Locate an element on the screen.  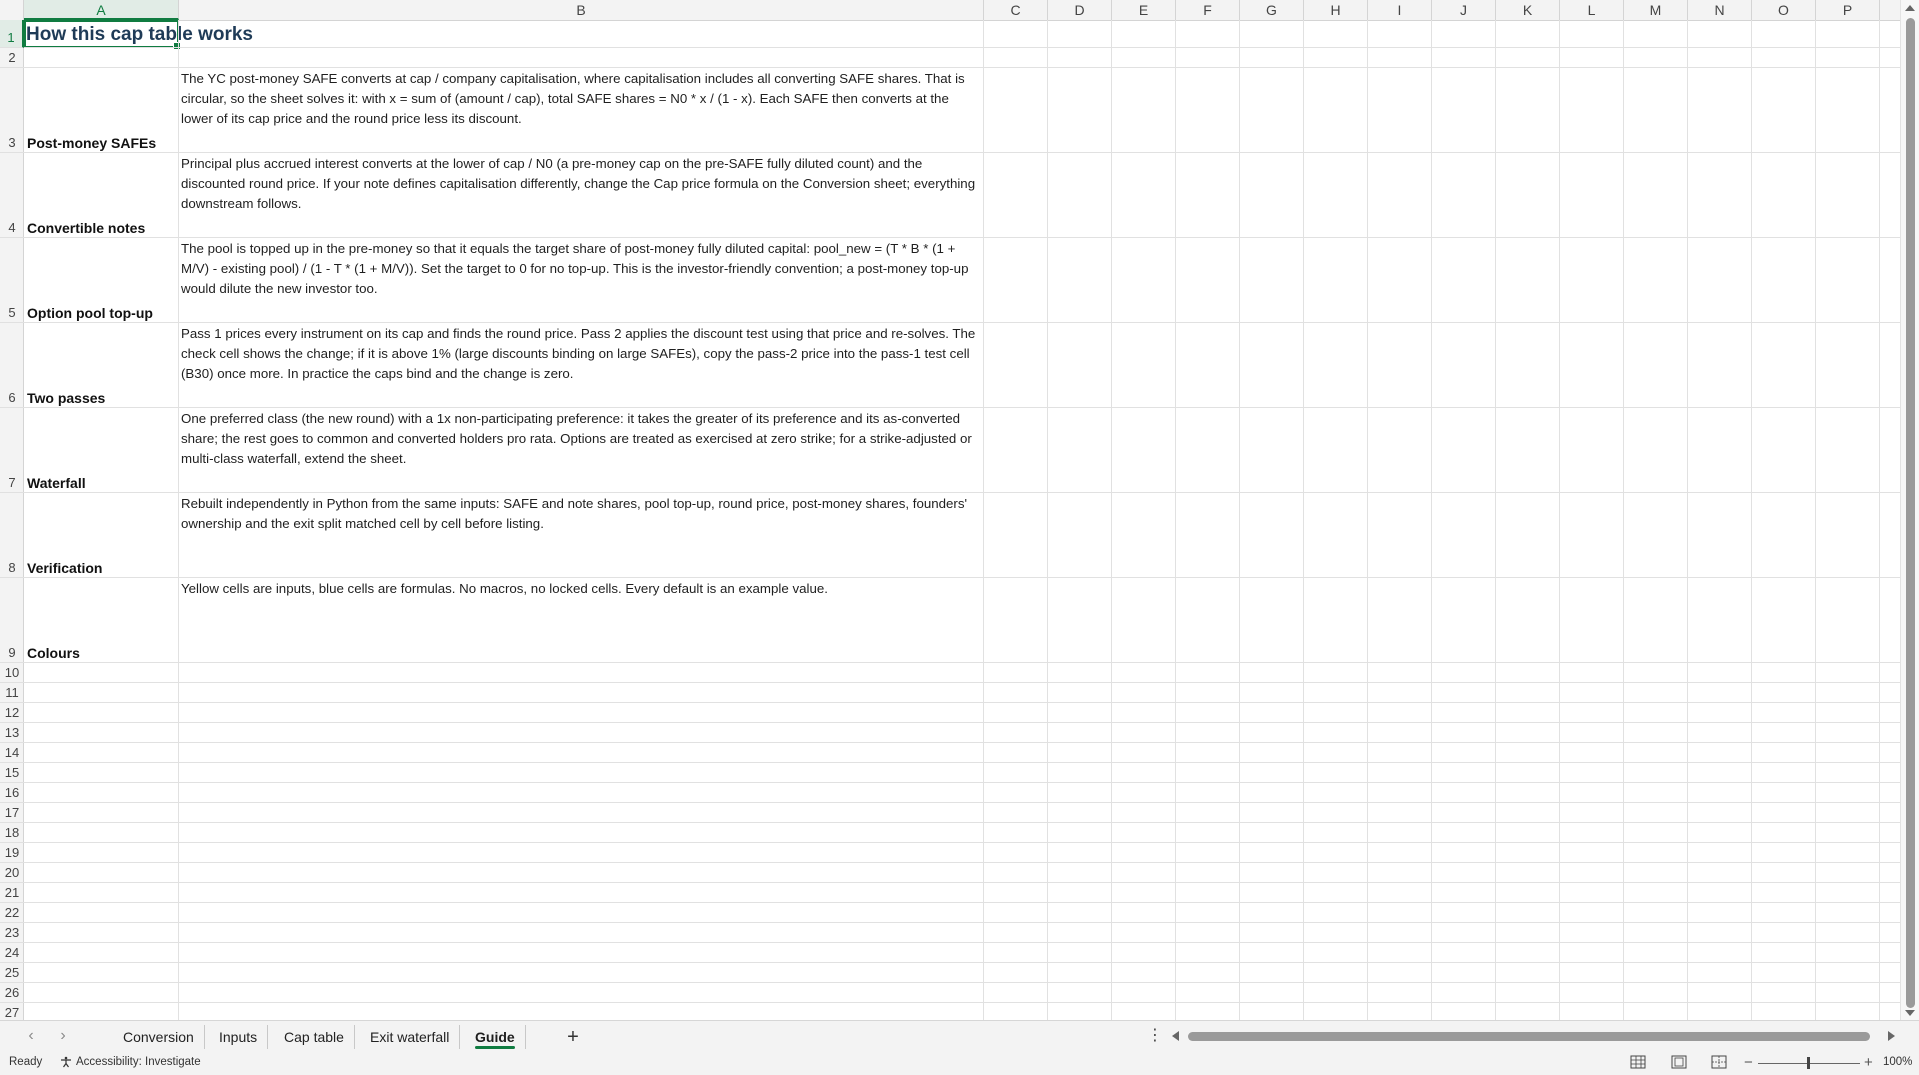
column-header-f: F is located at coordinates (1208, 10).